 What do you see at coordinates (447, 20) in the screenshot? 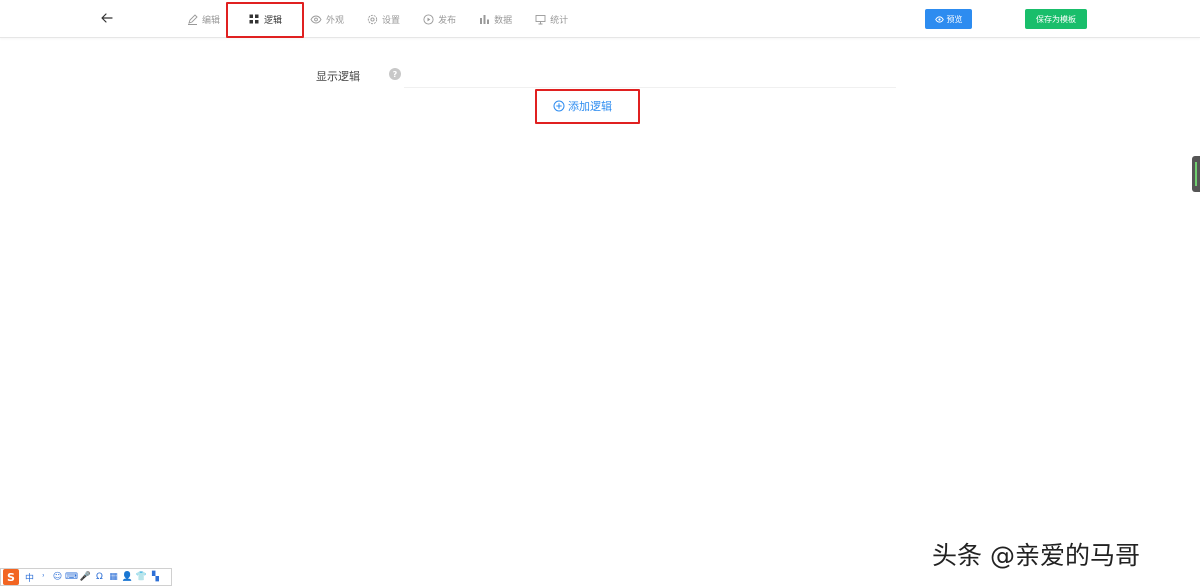
I see `tab-label: 发布` at bounding box center [447, 20].